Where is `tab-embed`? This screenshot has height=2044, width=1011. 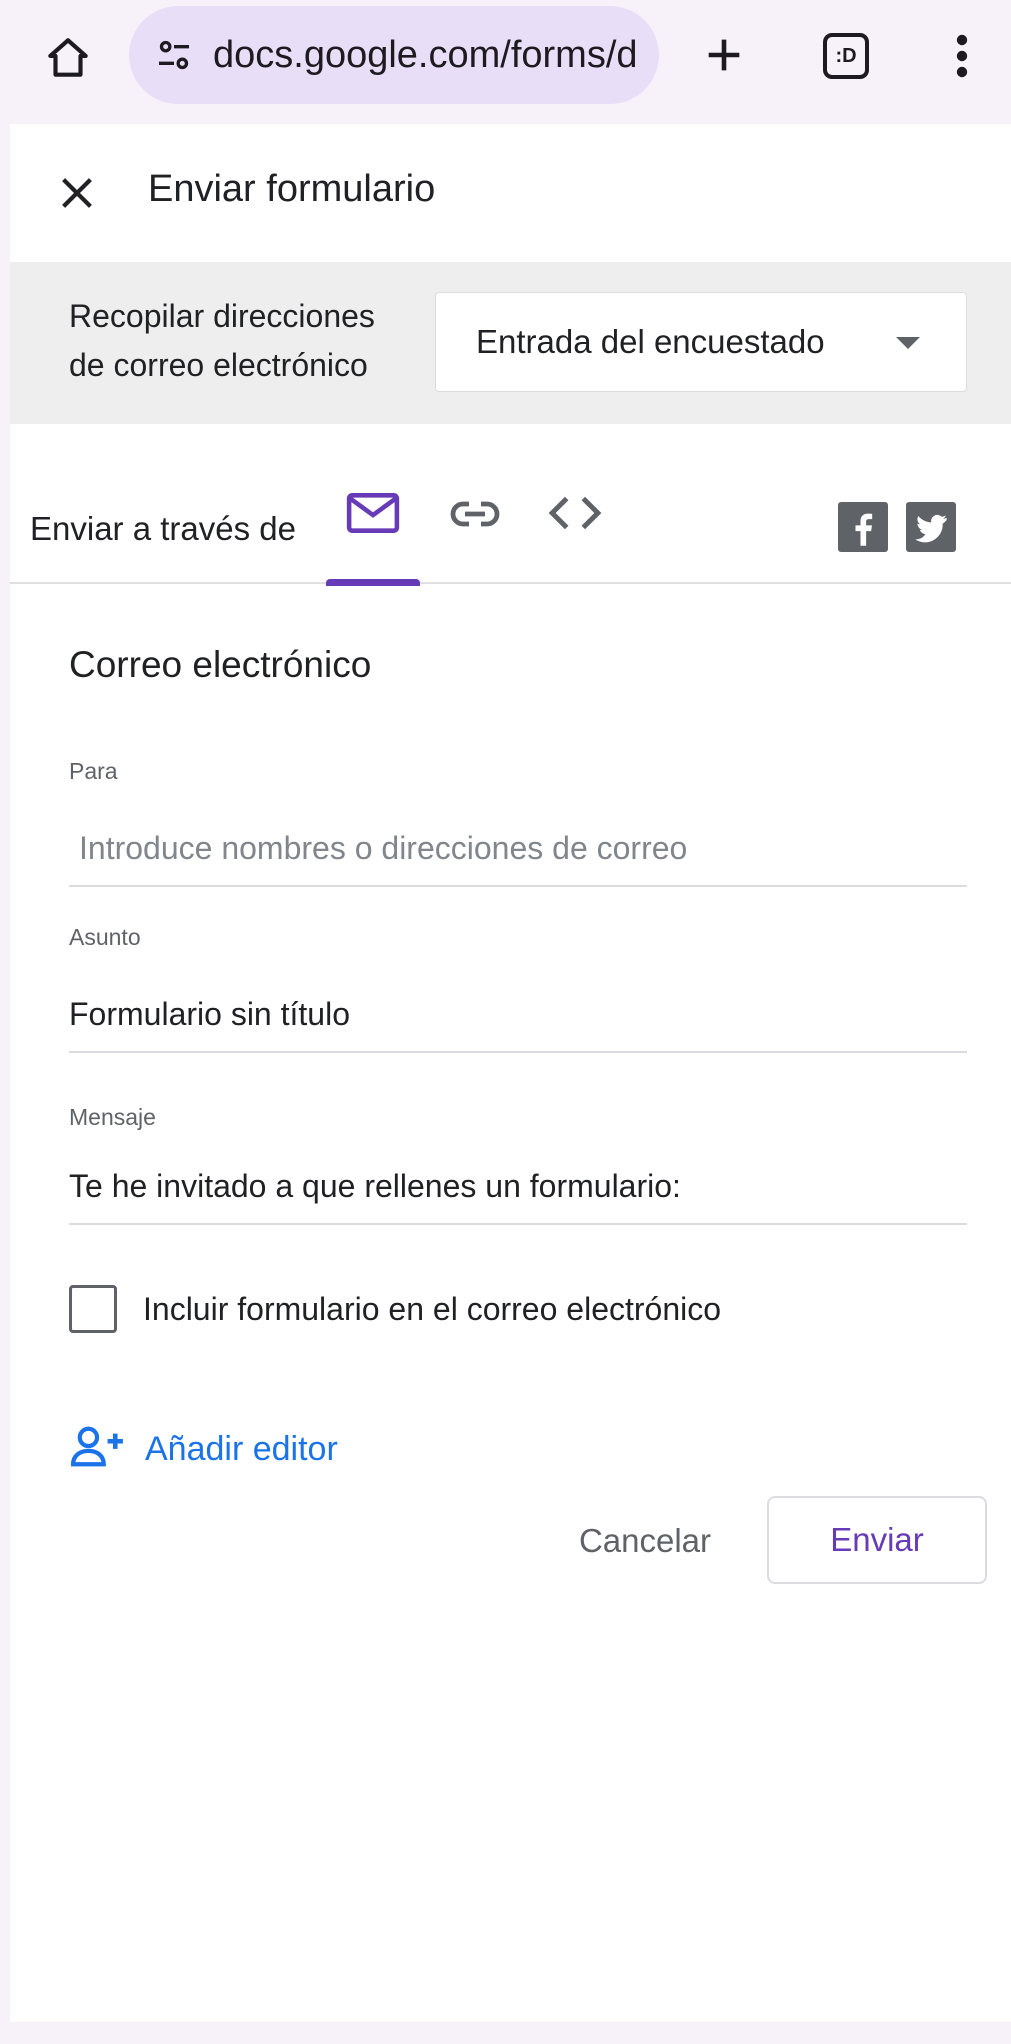
tab-embed is located at coordinates (575, 538).